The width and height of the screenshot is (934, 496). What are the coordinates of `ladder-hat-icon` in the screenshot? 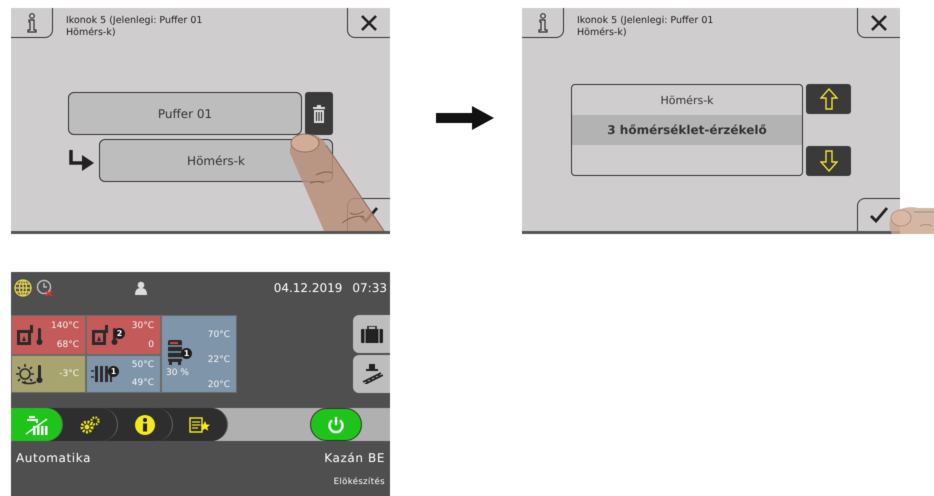 It's located at (371, 374).